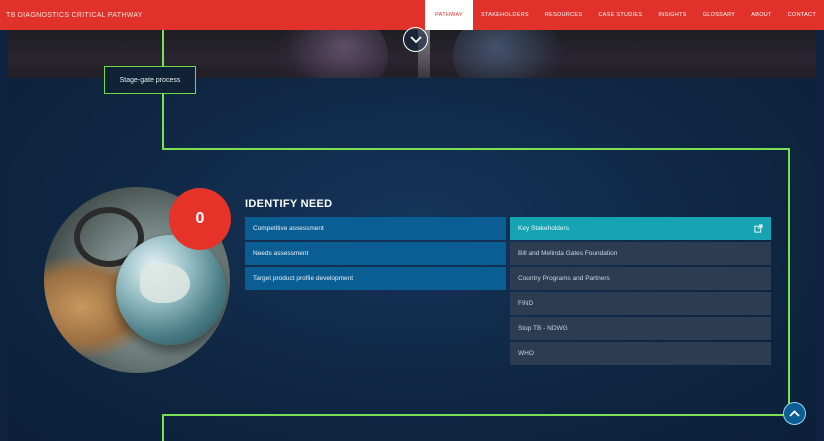  Describe the element at coordinates (289, 204) in the screenshot. I see `stage-title: IDENTIFY NEED` at that location.